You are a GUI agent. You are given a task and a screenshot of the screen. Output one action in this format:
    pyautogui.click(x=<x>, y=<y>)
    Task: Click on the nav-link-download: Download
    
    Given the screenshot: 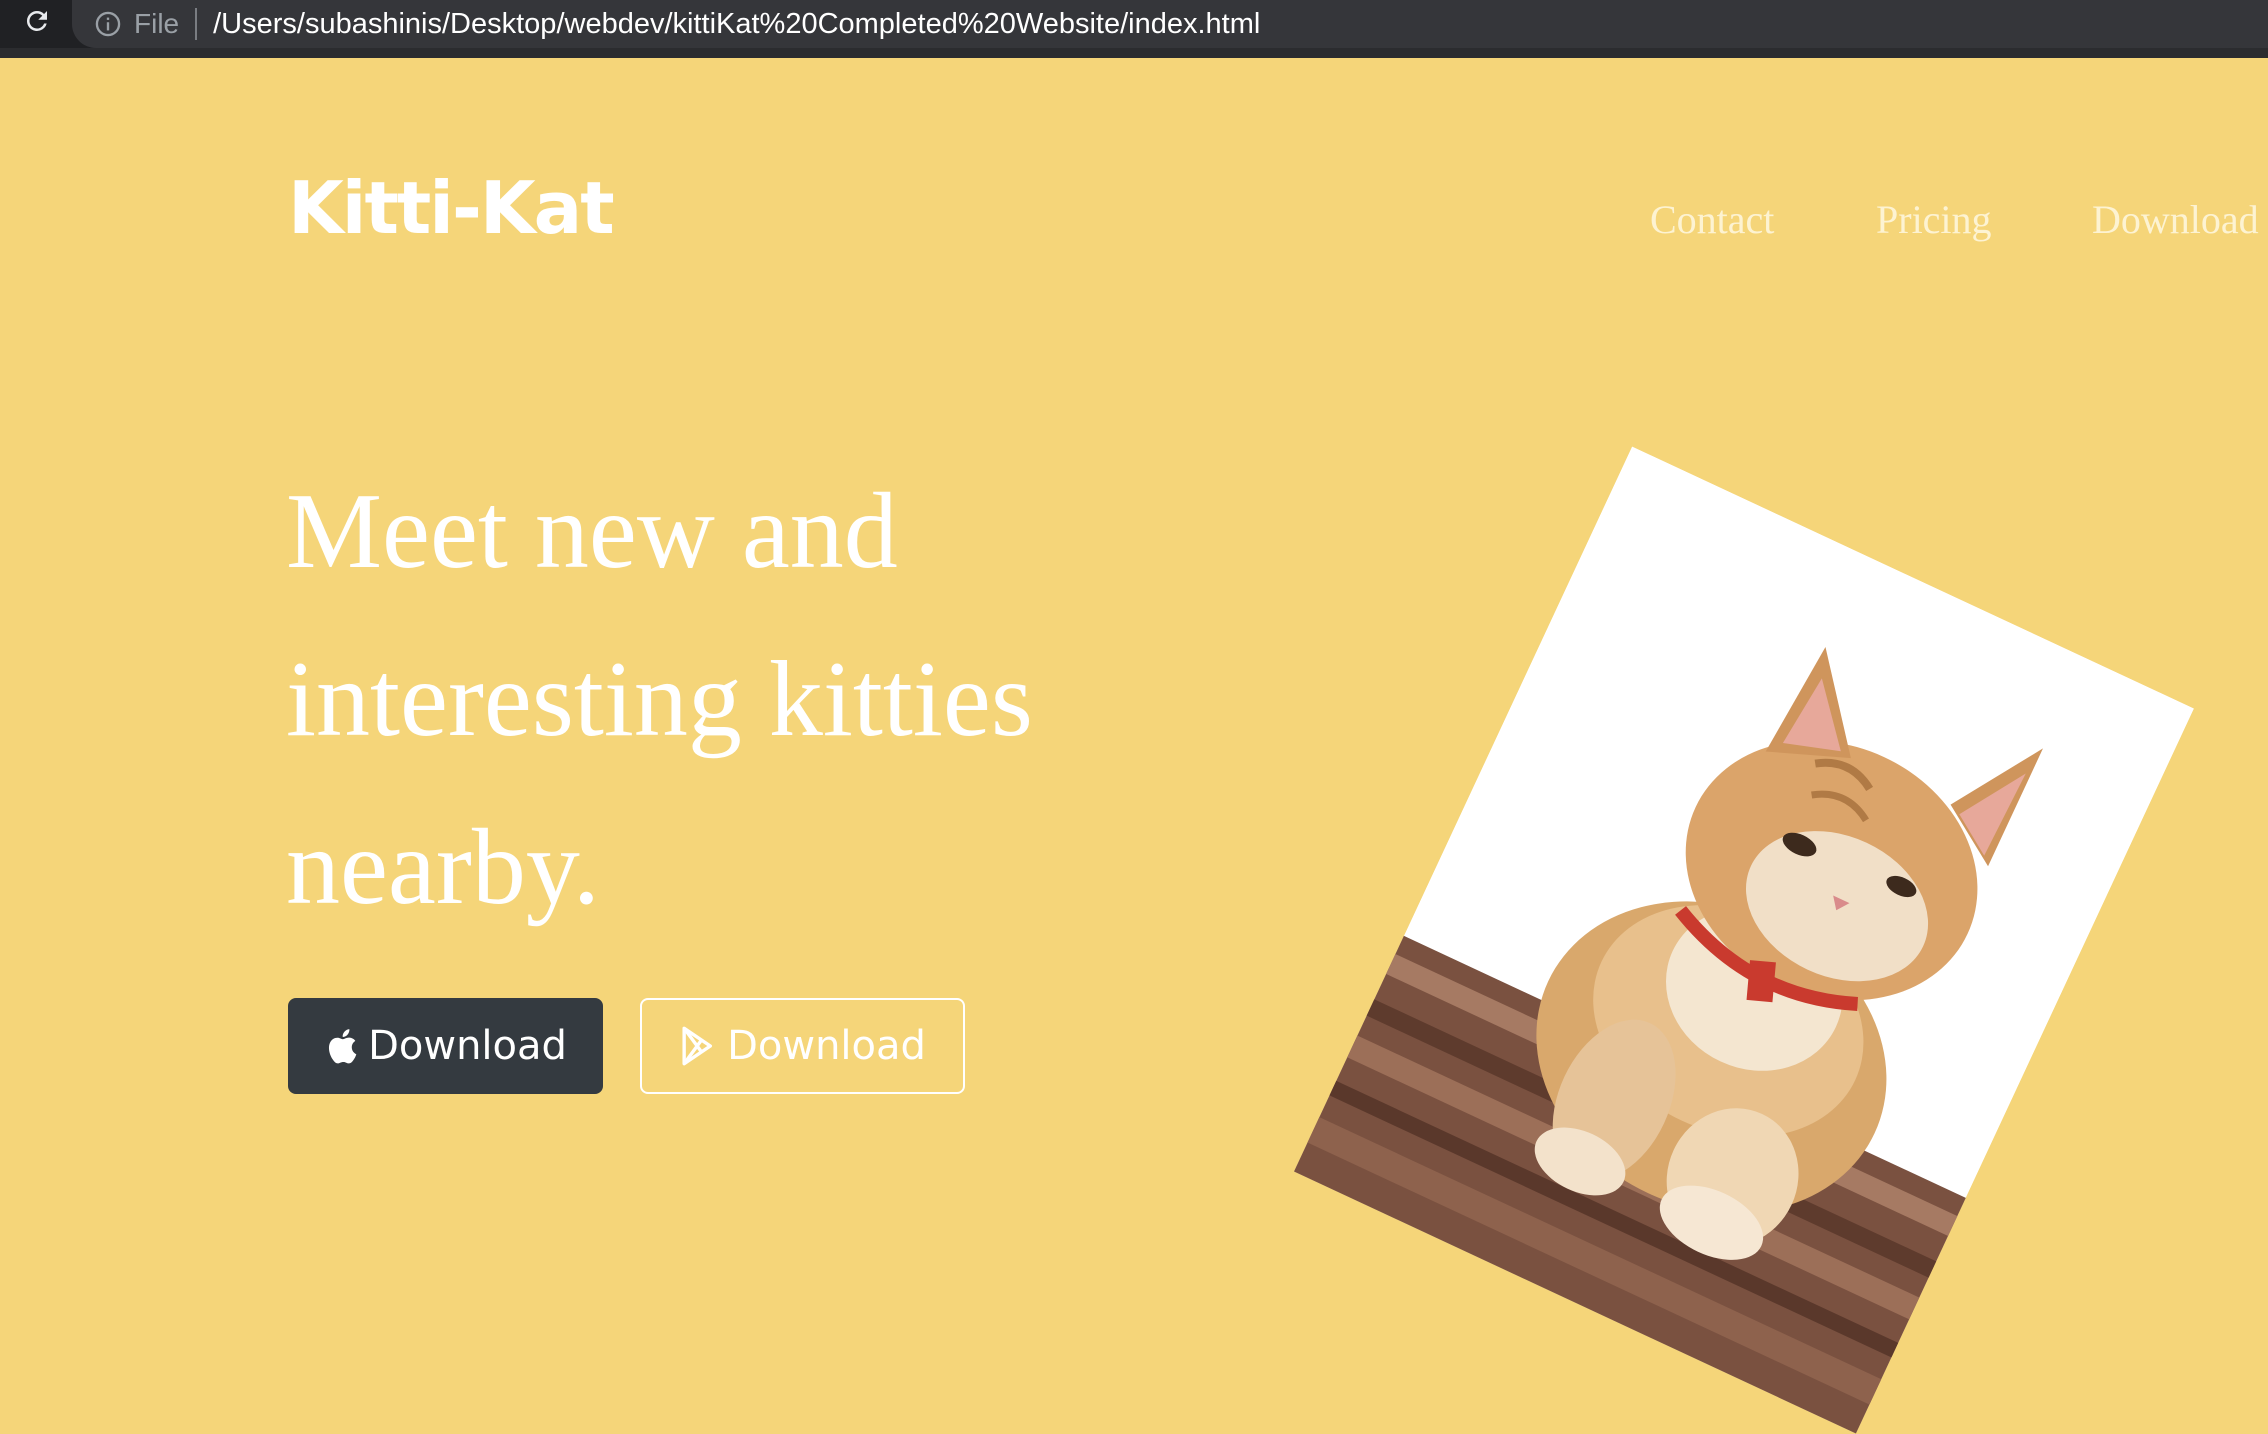 What is the action you would take?
    pyautogui.click(x=2175, y=220)
    